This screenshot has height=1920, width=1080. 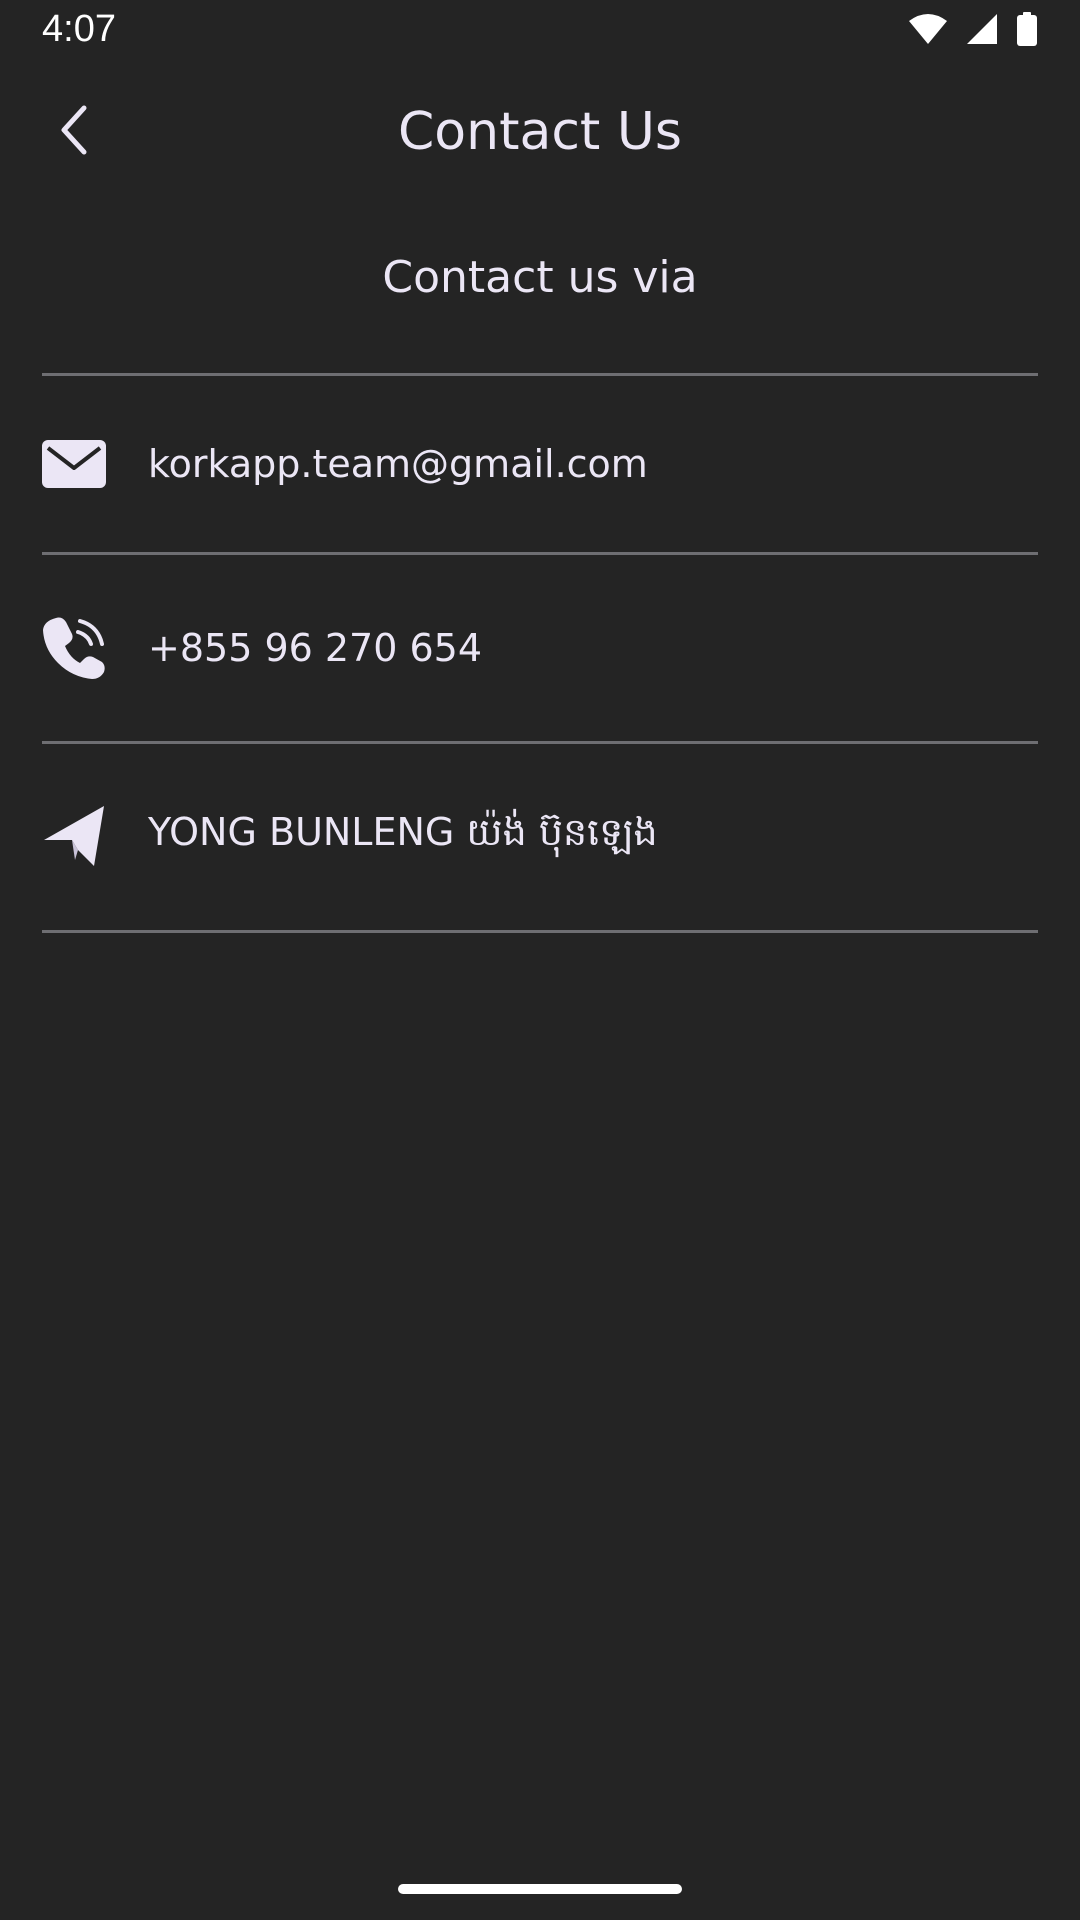 What do you see at coordinates (982, 31) in the screenshot?
I see `cellular-signal-icon` at bounding box center [982, 31].